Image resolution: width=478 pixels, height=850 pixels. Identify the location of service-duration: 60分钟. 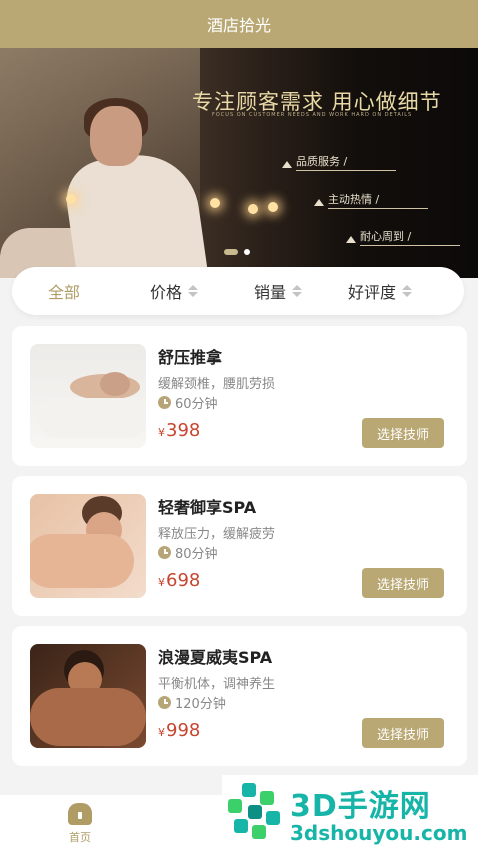
(188, 402).